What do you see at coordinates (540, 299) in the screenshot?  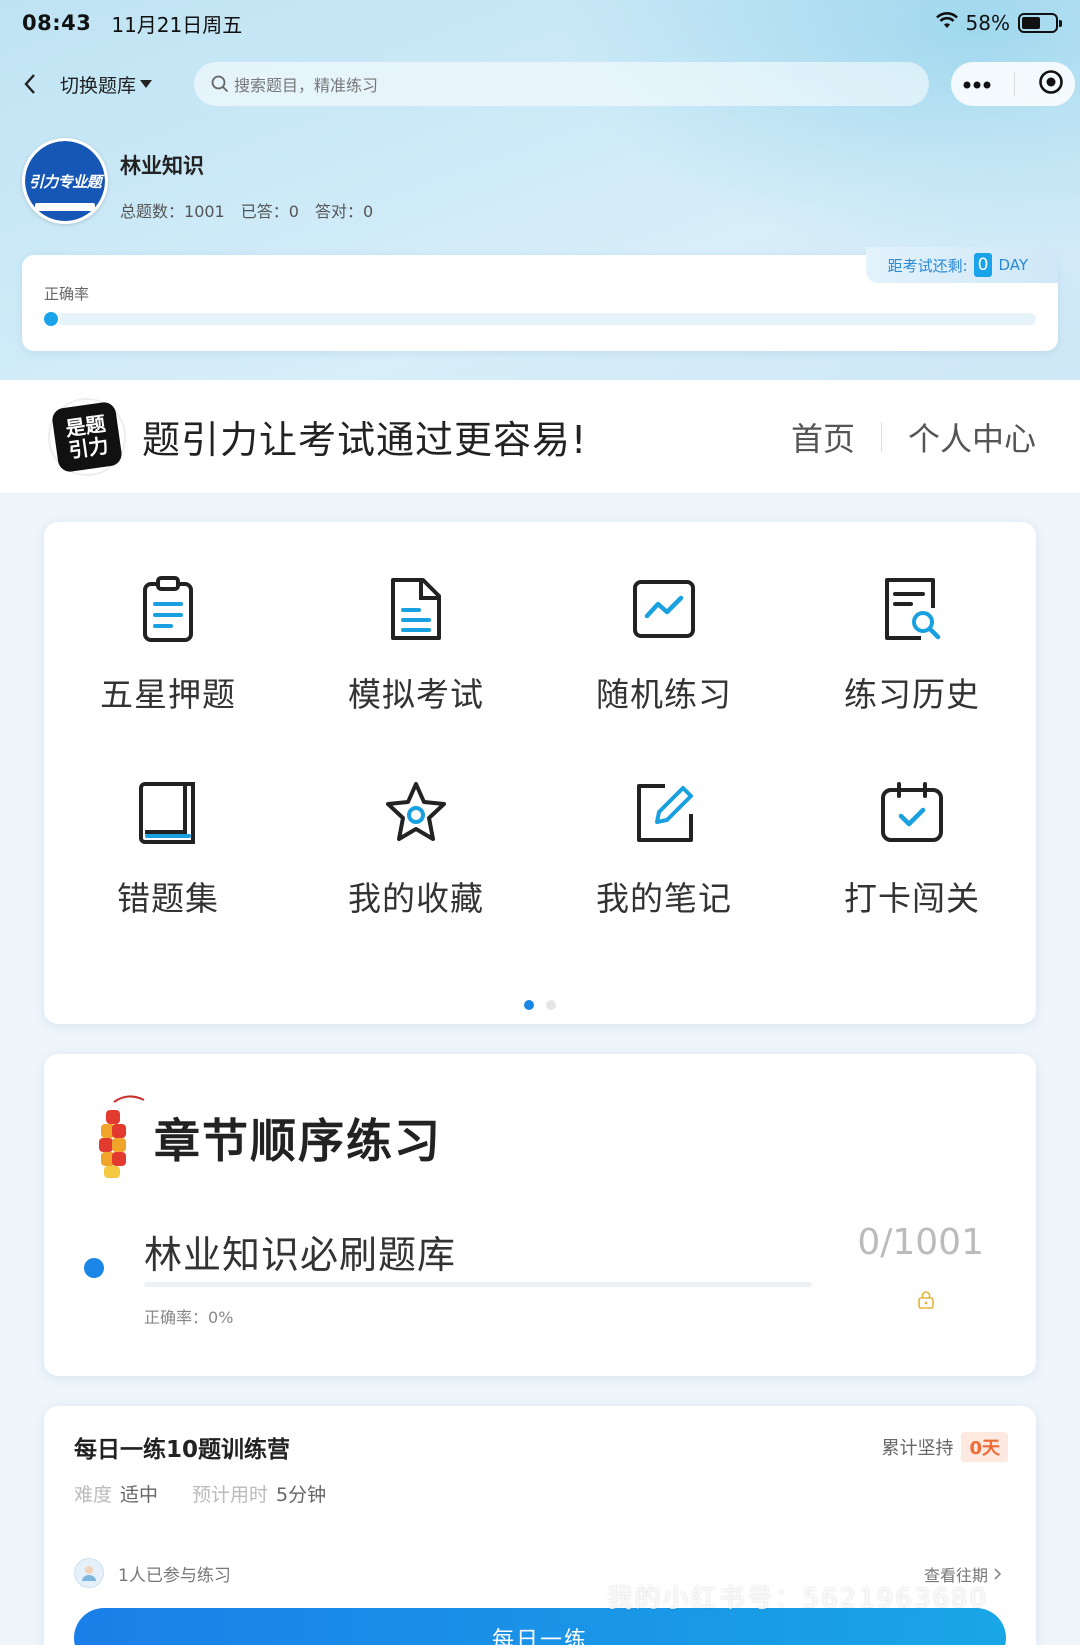 I see `accuracy-card: 距考试还剩: 0 DAY 正确率` at bounding box center [540, 299].